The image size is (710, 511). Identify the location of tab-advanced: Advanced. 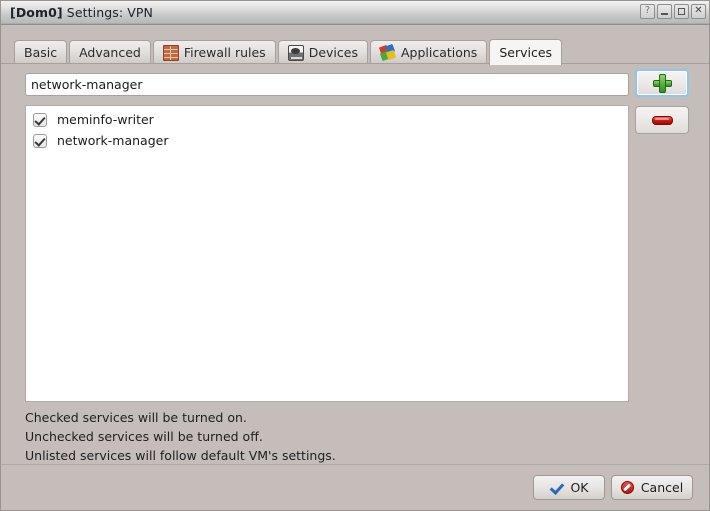
(110, 52).